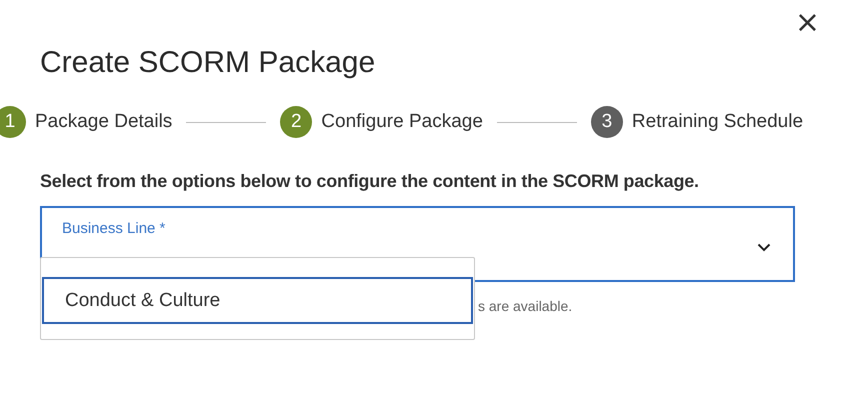  What do you see at coordinates (718, 122) in the screenshot?
I see `step-label: Retraining Schedule` at bounding box center [718, 122].